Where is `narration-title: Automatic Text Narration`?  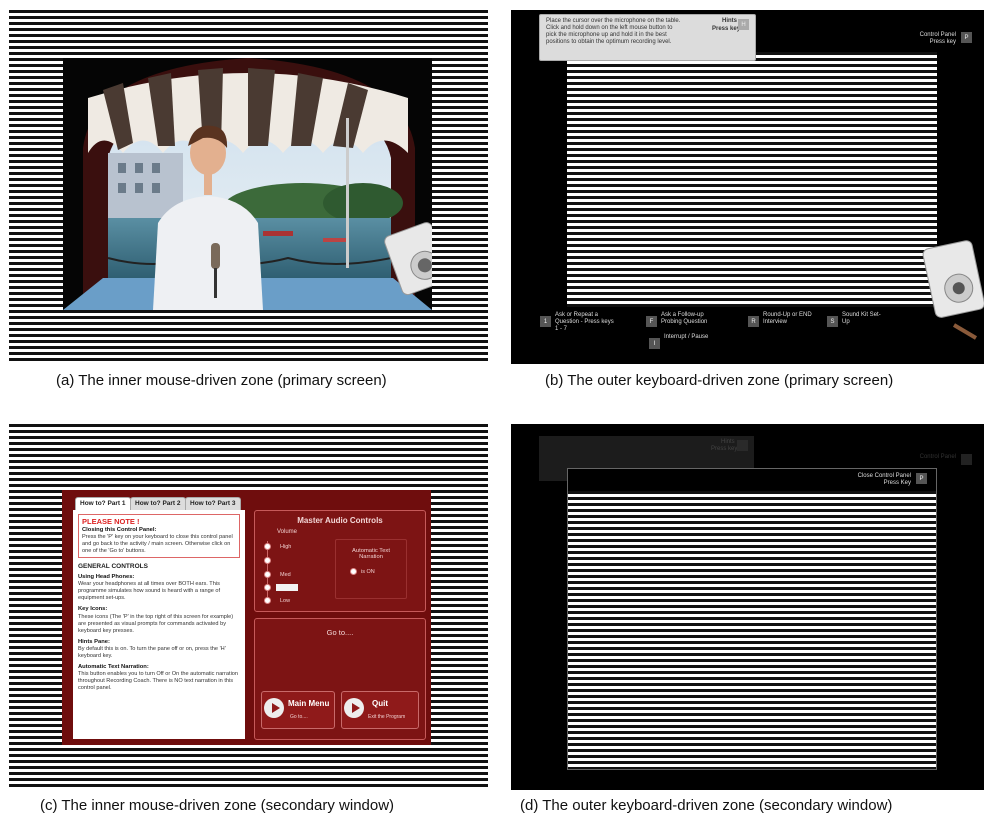
narration-title: Automatic Text Narration is located at coordinates (371, 554).